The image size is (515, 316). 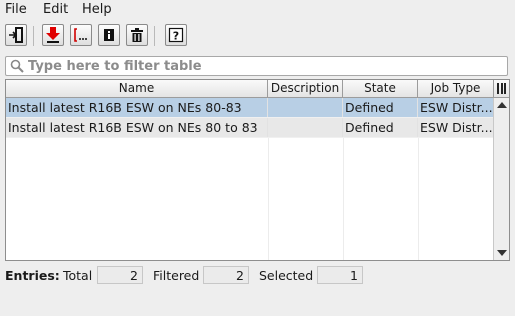 I want to click on vertical-scrollbar, so click(x=501, y=179).